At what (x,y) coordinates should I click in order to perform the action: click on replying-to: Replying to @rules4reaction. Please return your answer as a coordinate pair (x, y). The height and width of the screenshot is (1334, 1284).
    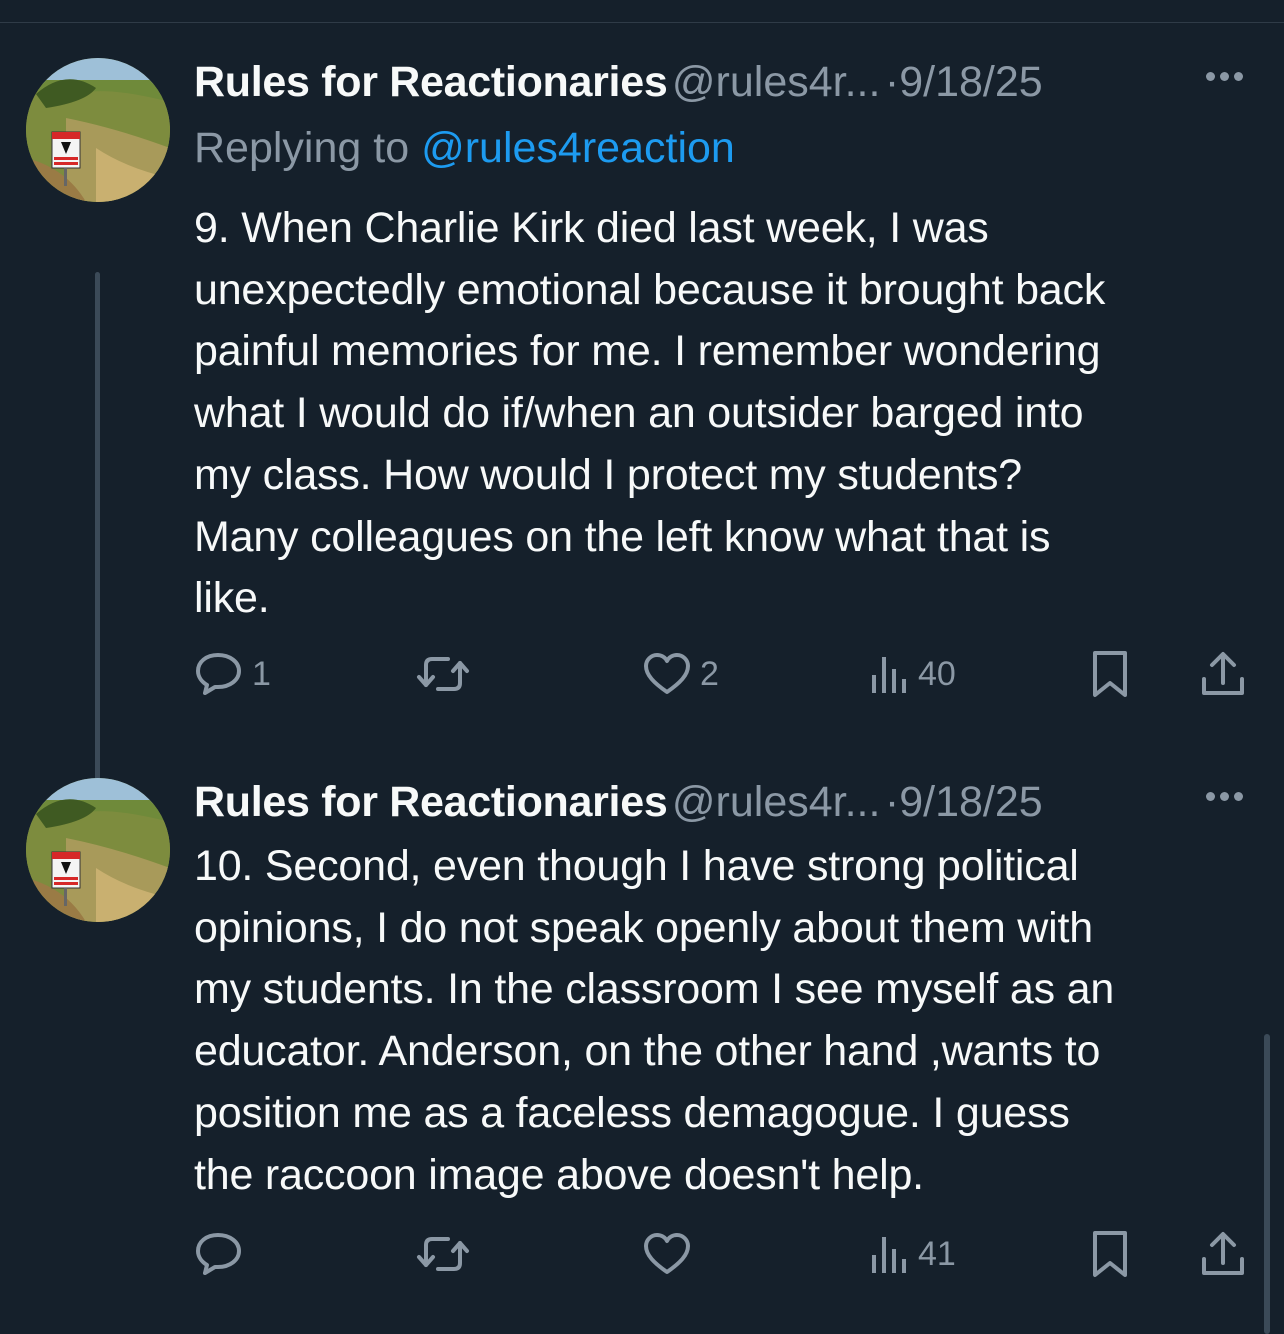
    Looking at the image, I should click on (464, 148).